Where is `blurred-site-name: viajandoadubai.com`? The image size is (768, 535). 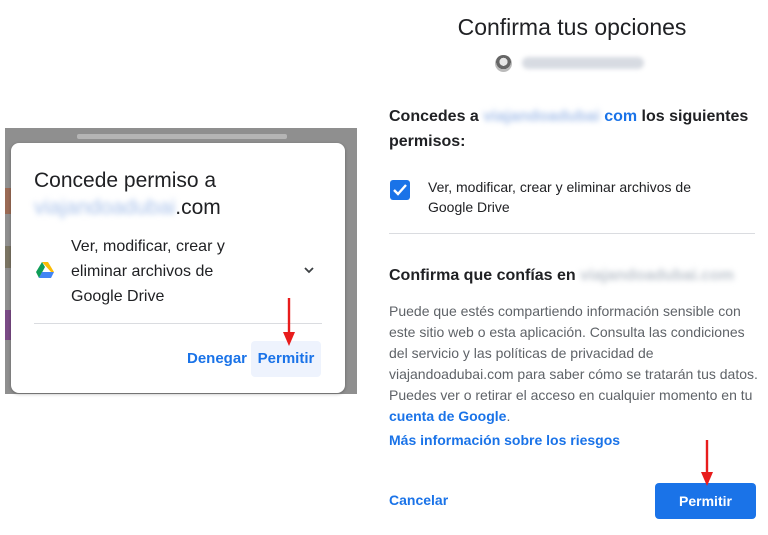 blurred-site-name: viajandoadubai.com is located at coordinates (657, 275).